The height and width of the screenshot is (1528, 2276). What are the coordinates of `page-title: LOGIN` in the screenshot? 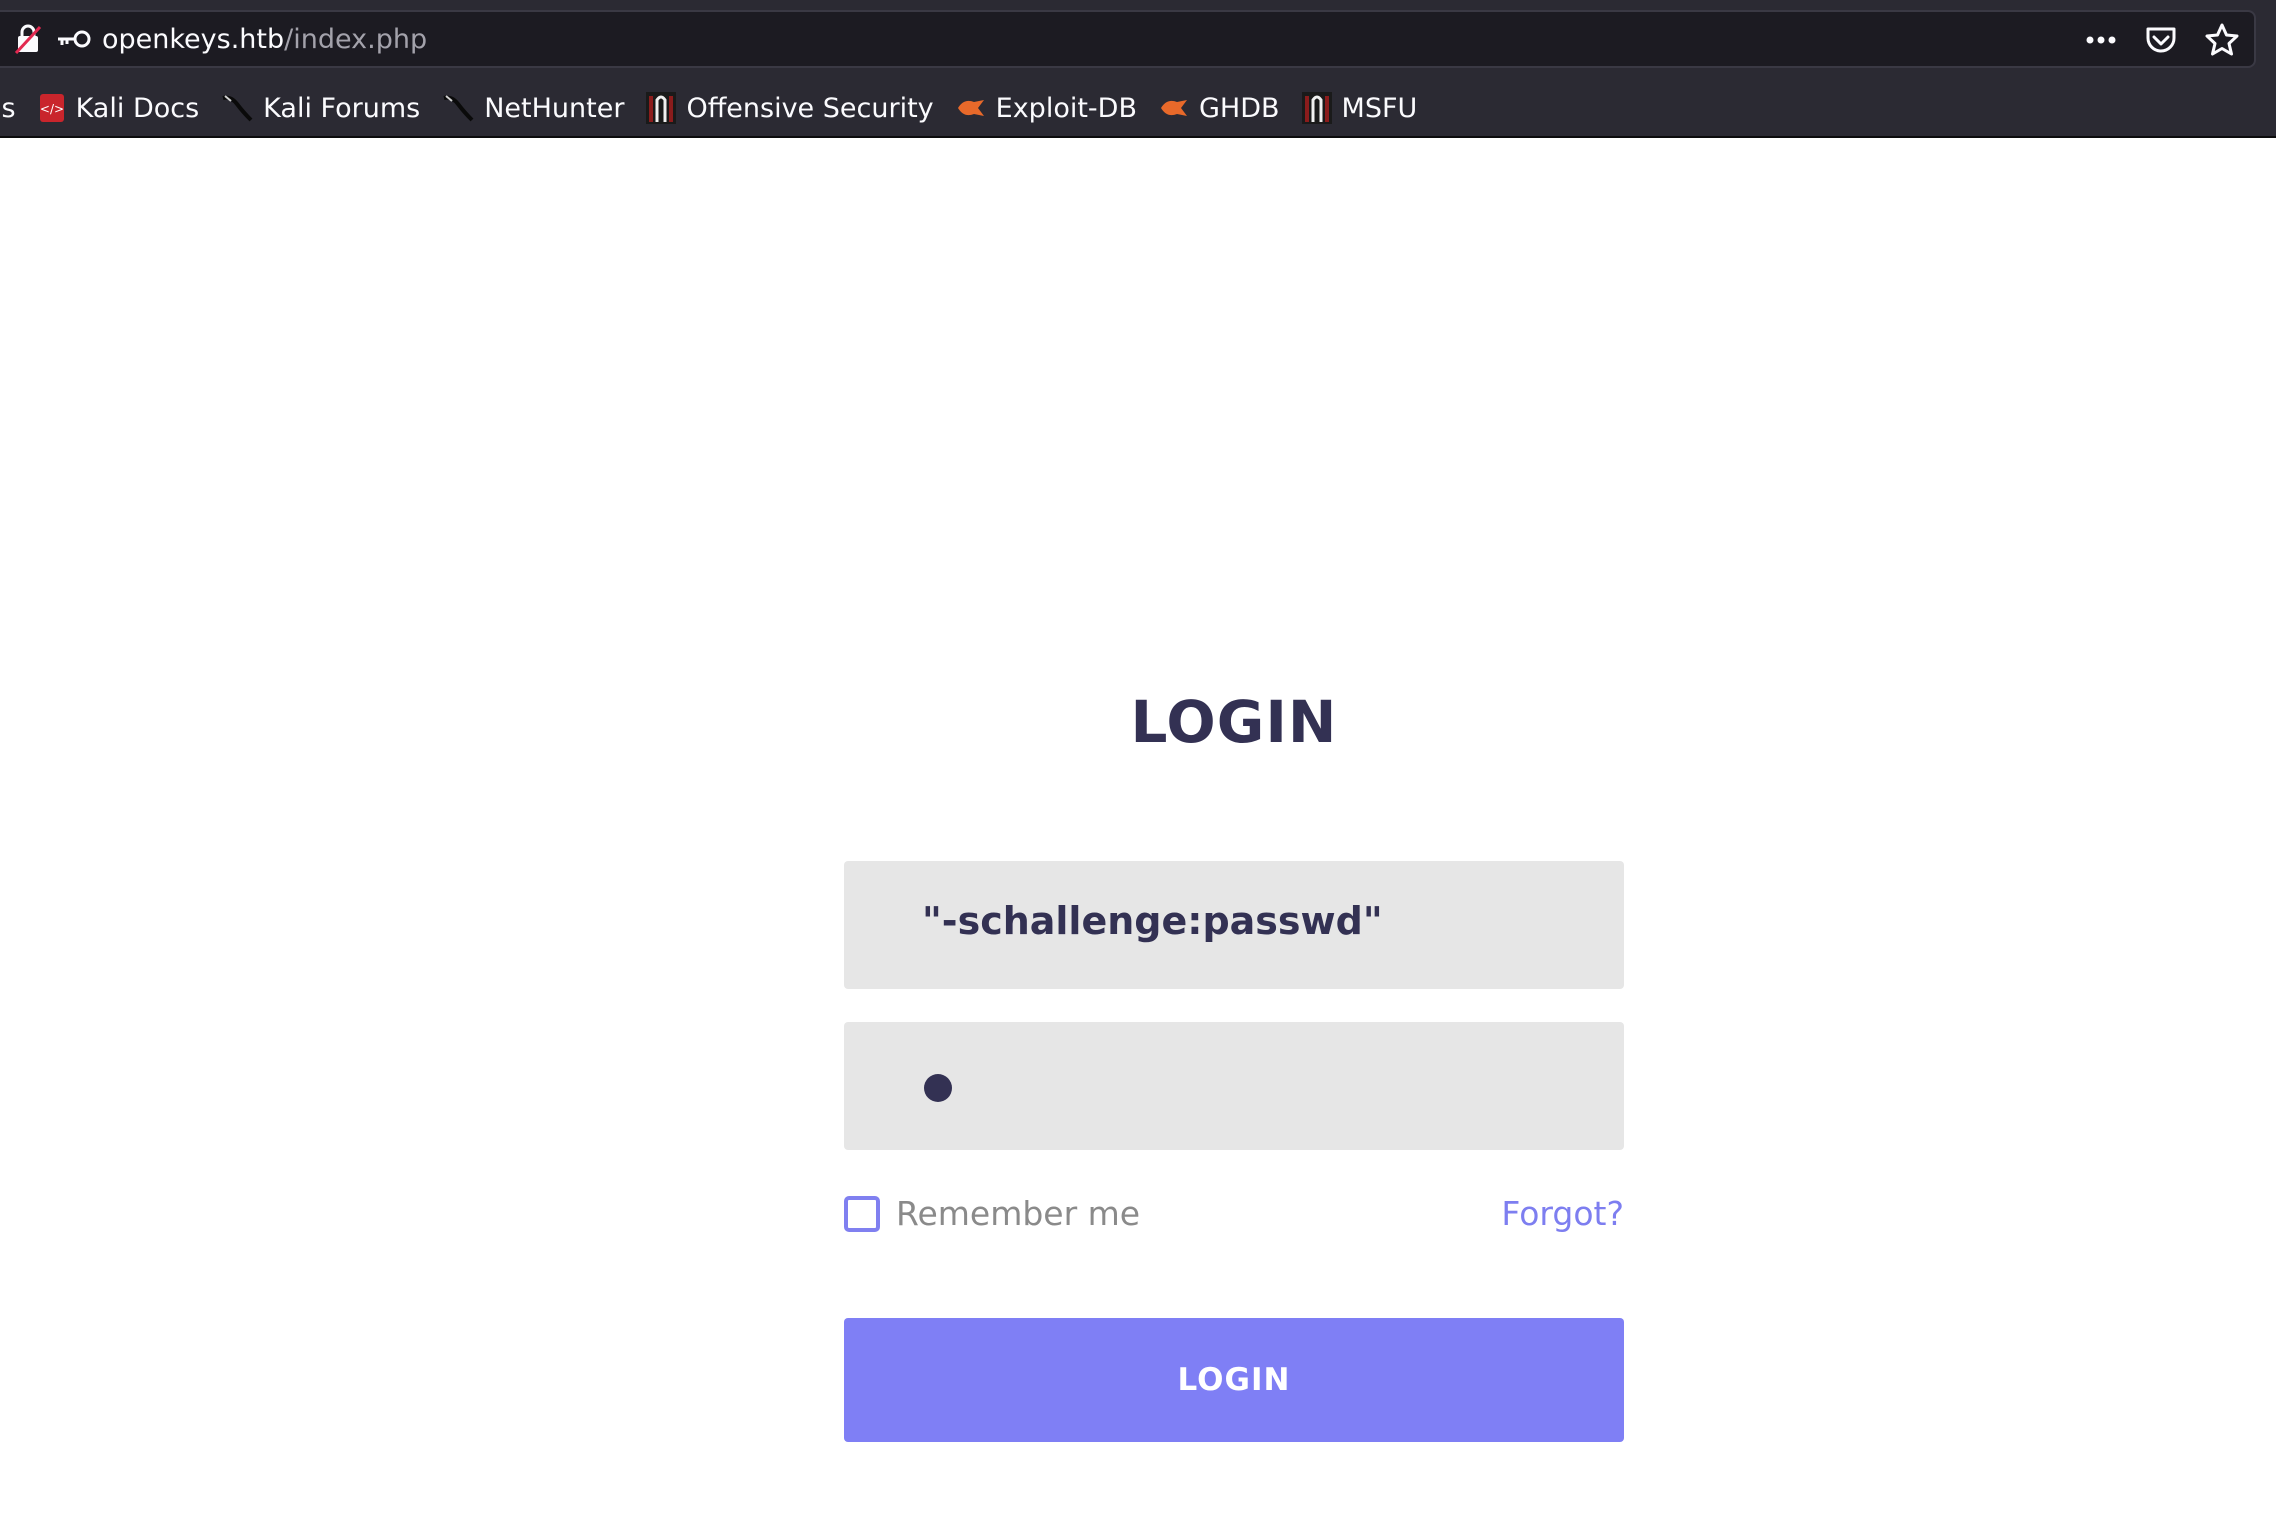 It's located at (1234, 722).